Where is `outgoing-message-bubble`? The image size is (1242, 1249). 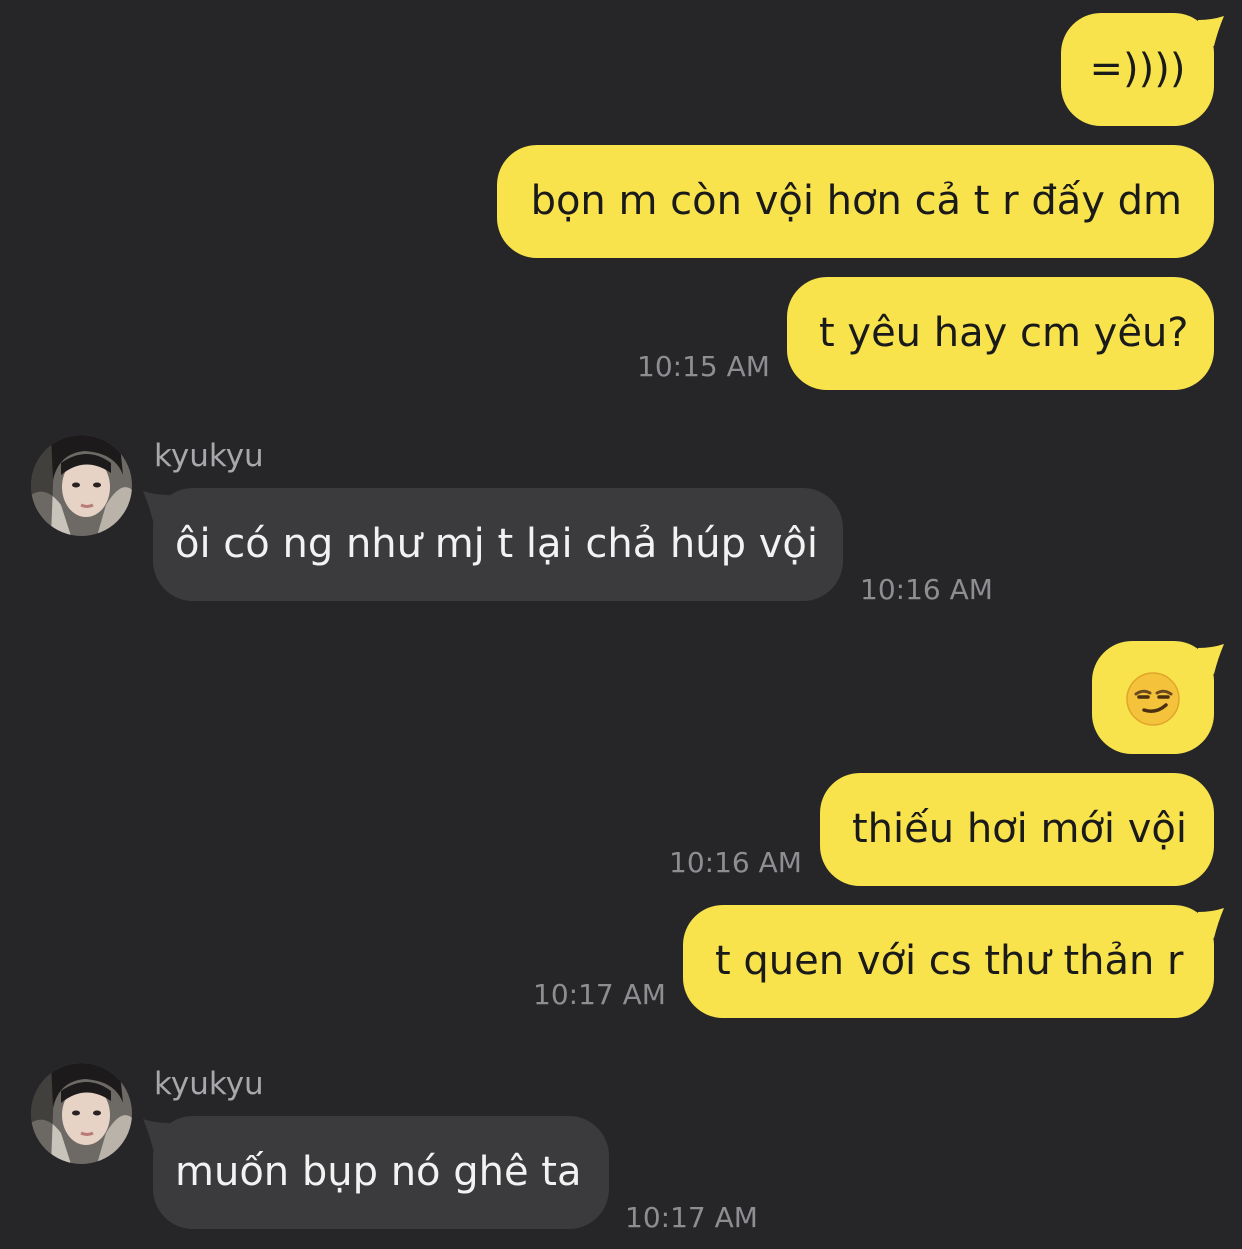 outgoing-message-bubble is located at coordinates (1153, 697).